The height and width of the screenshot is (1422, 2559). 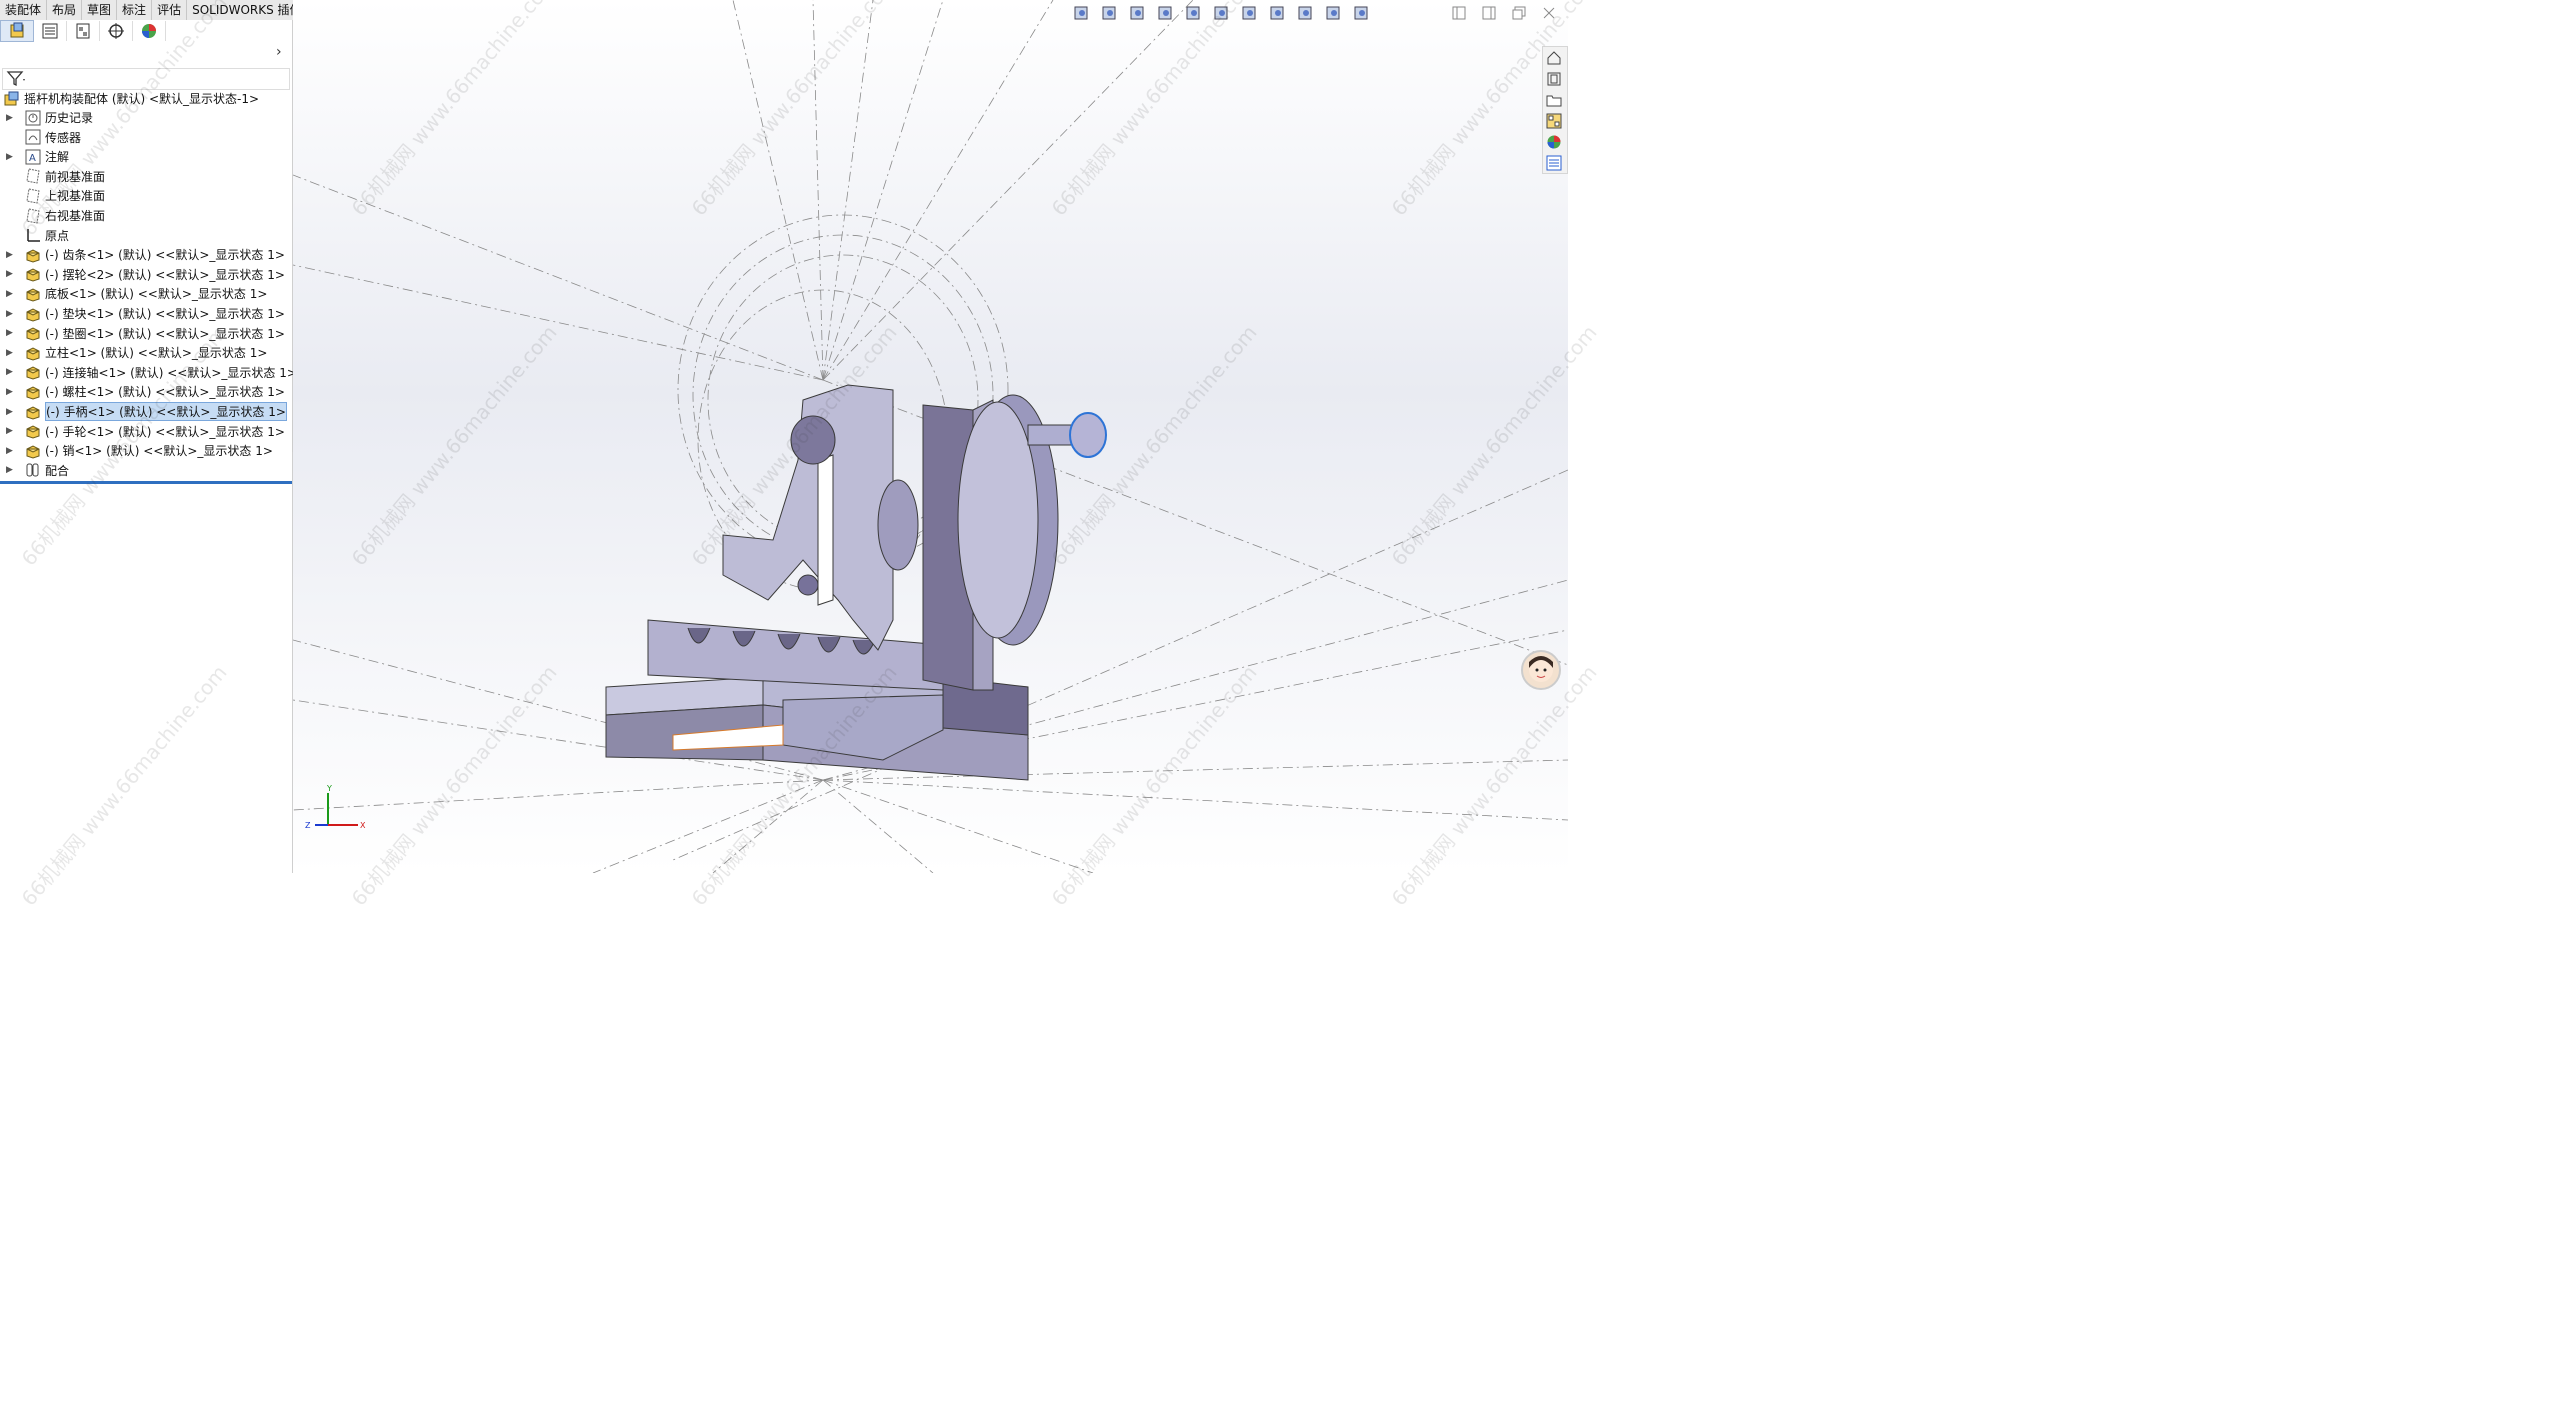 I want to click on dimxpert-icon, so click(x=116, y=31).